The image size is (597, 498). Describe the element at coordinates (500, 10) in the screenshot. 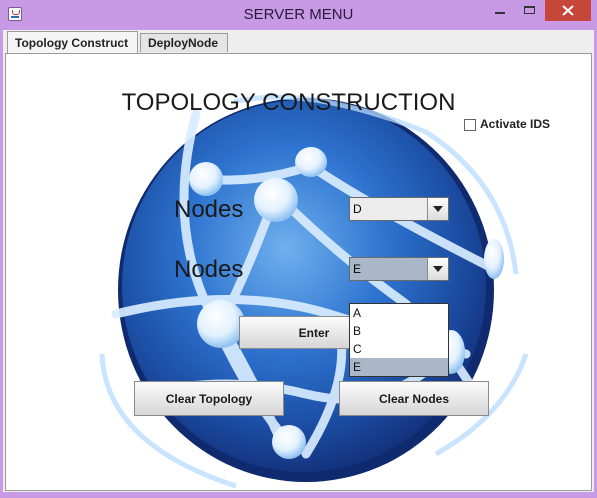

I see `minimize-button` at that location.